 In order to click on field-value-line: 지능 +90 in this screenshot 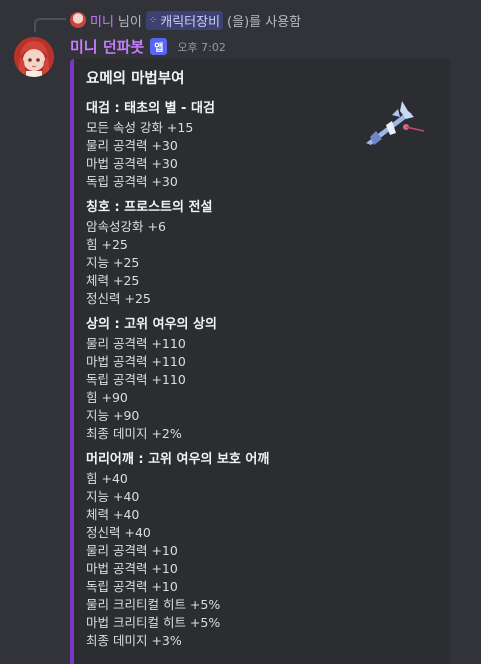, I will do `click(113, 415)`.